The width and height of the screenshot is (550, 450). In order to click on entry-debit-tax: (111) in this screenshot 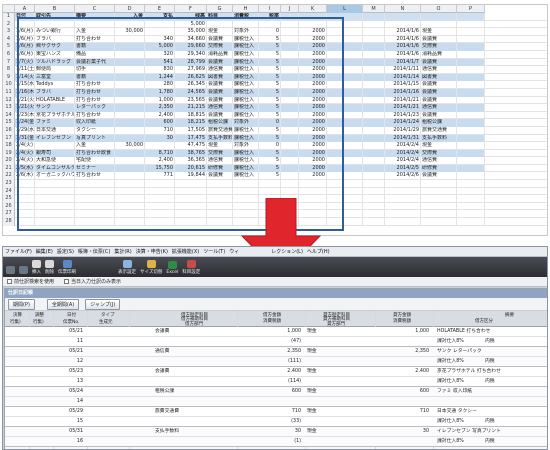, I will do `click(271, 362)`.